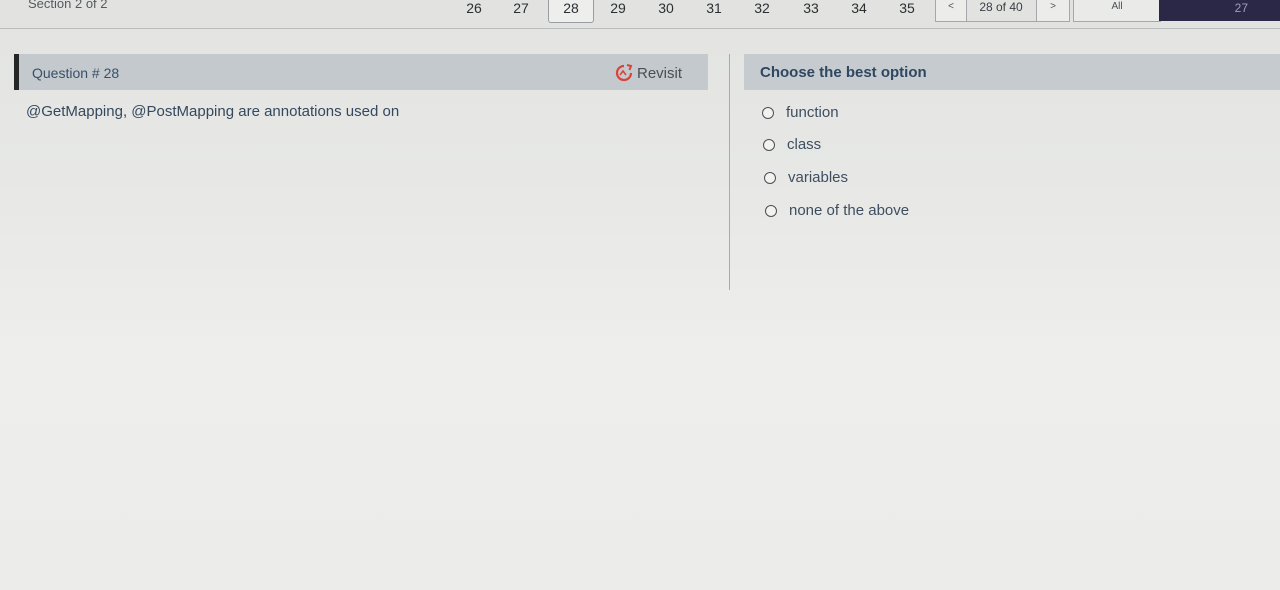 Image resolution: width=1280 pixels, height=590 pixels. Describe the element at coordinates (1012, 72) in the screenshot. I see `options-header: Choose the best option` at that location.